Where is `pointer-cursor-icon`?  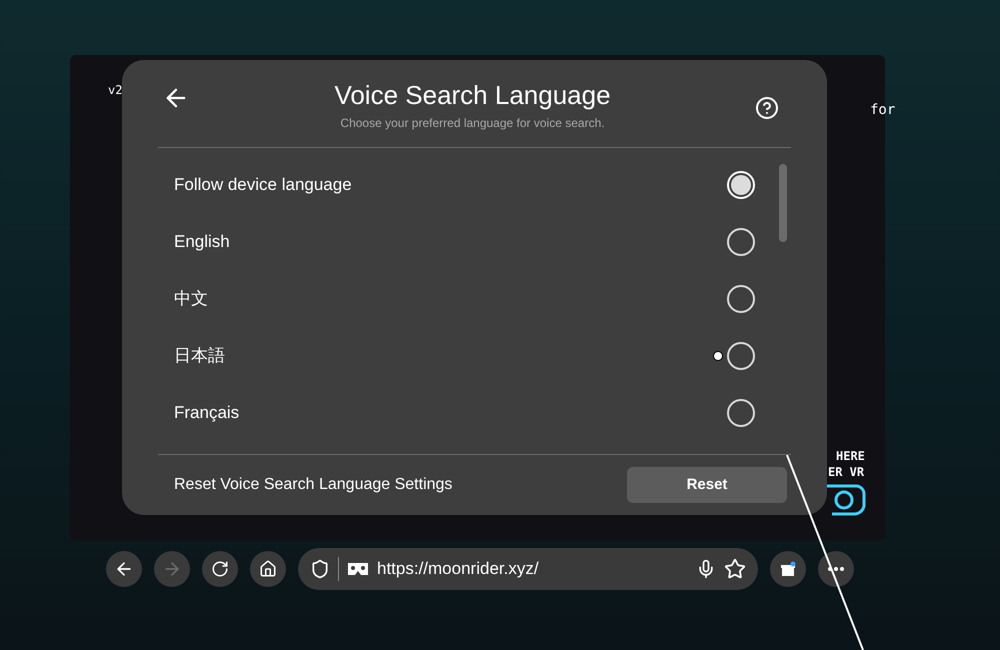 pointer-cursor-icon is located at coordinates (718, 355).